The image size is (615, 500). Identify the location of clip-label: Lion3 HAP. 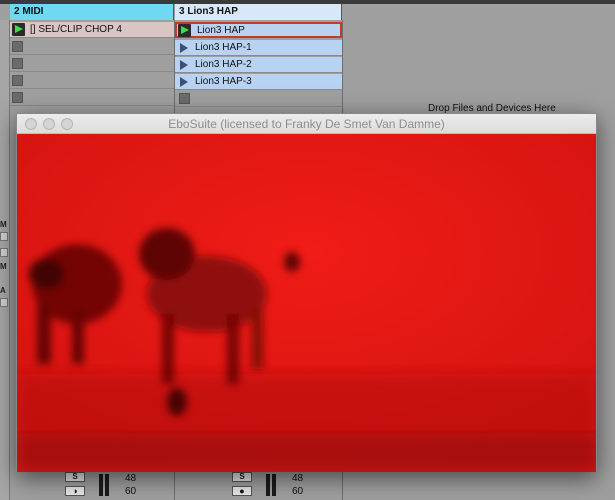
(221, 30).